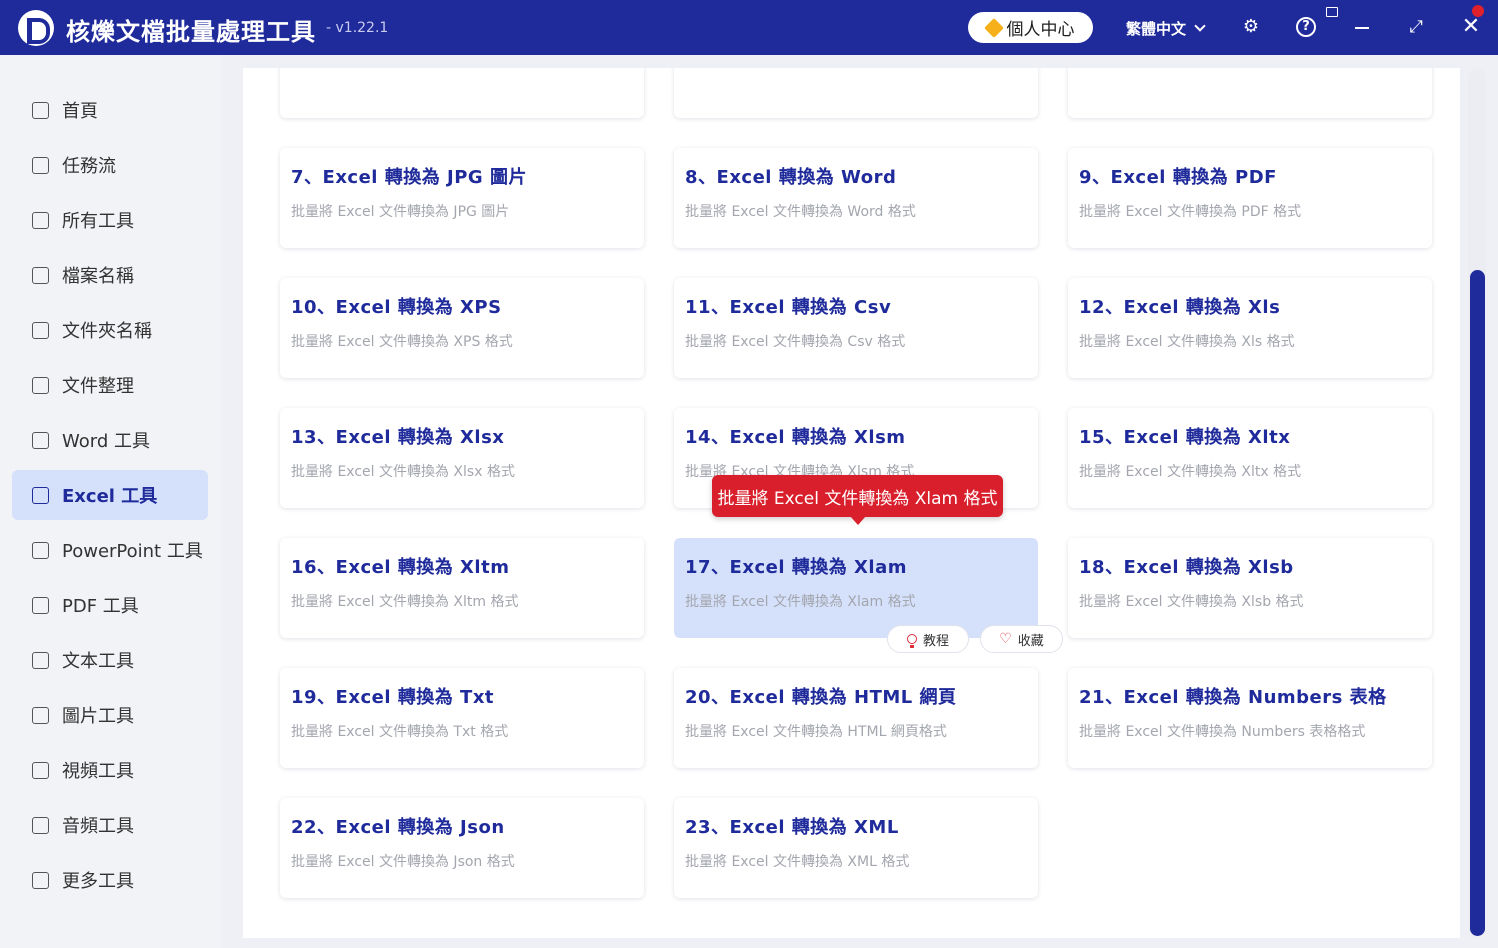 Image resolution: width=1498 pixels, height=948 pixels. I want to click on favorite-button: ♡ 收藏, so click(1021, 639).